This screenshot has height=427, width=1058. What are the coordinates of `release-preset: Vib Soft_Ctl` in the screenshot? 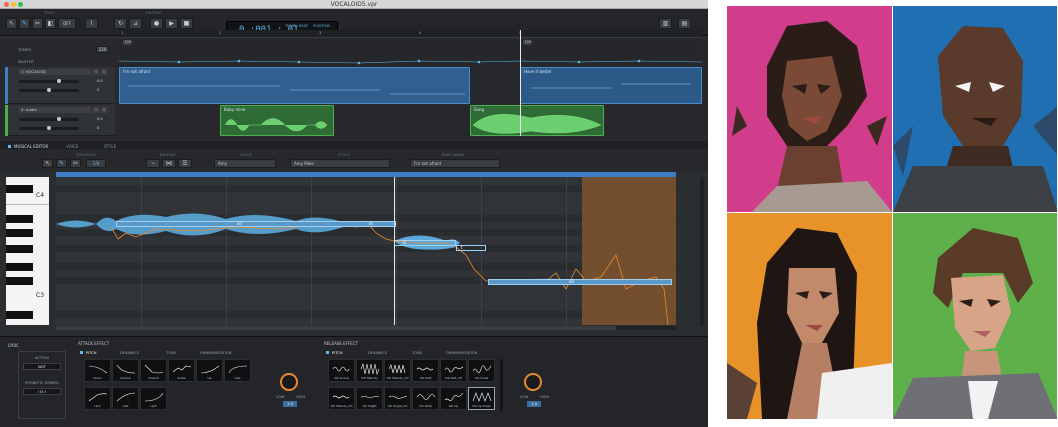 It's located at (453, 370).